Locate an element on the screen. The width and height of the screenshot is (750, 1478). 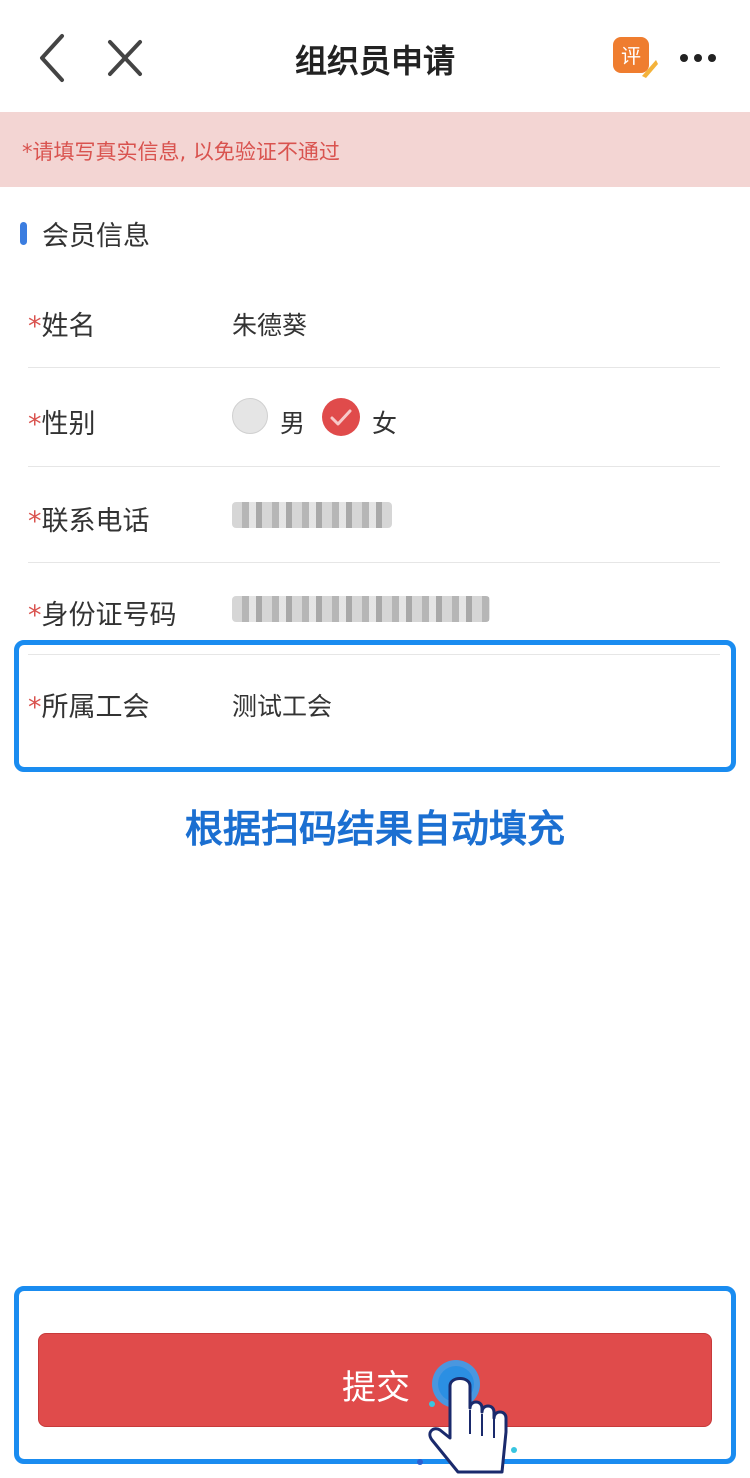
more-icon is located at coordinates (698, 58).